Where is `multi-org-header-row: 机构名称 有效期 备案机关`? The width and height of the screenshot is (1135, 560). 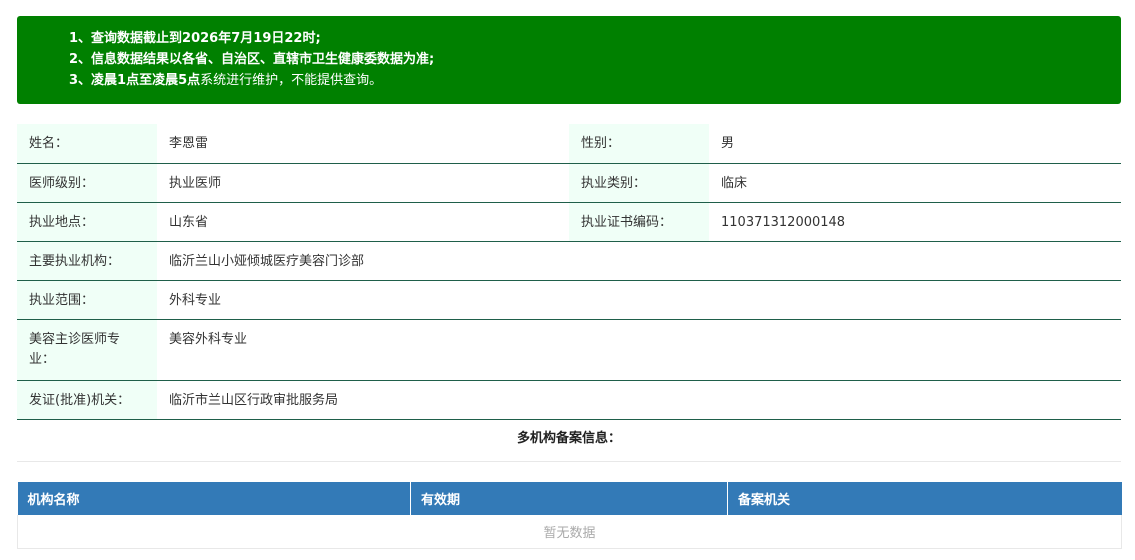 multi-org-header-row: 机构名称 有效期 备案机关 is located at coordinates (569, 498).